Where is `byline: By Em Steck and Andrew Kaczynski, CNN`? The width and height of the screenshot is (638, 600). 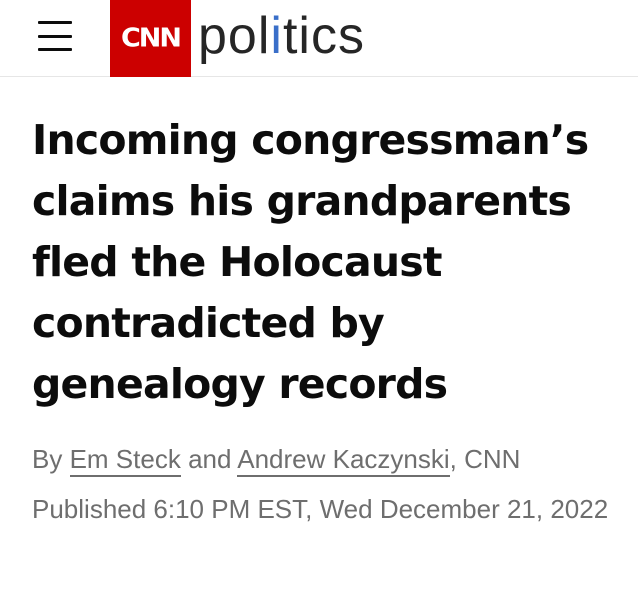 byline: By Em Steck and Andrew Kaczynski, CNN is located at coordinates (327, 459).